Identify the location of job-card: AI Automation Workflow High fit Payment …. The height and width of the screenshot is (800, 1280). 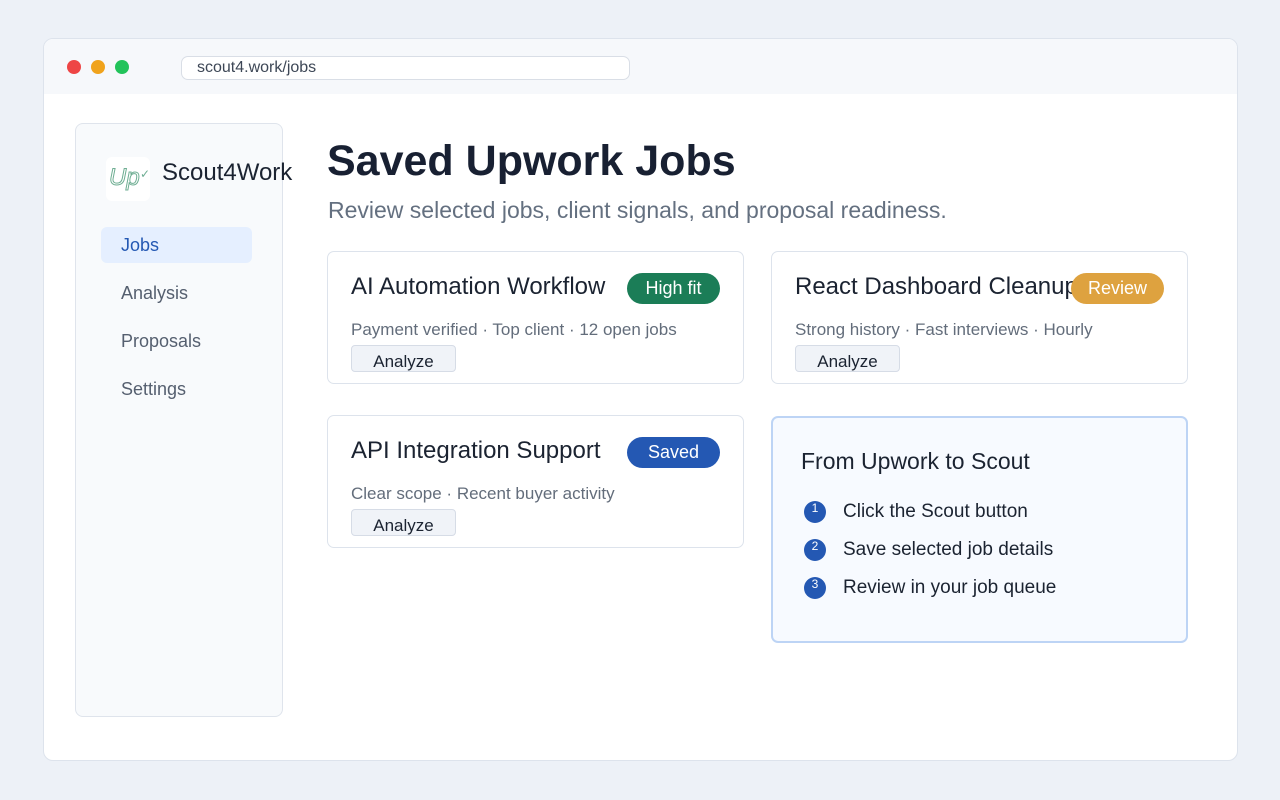
(535, 317).